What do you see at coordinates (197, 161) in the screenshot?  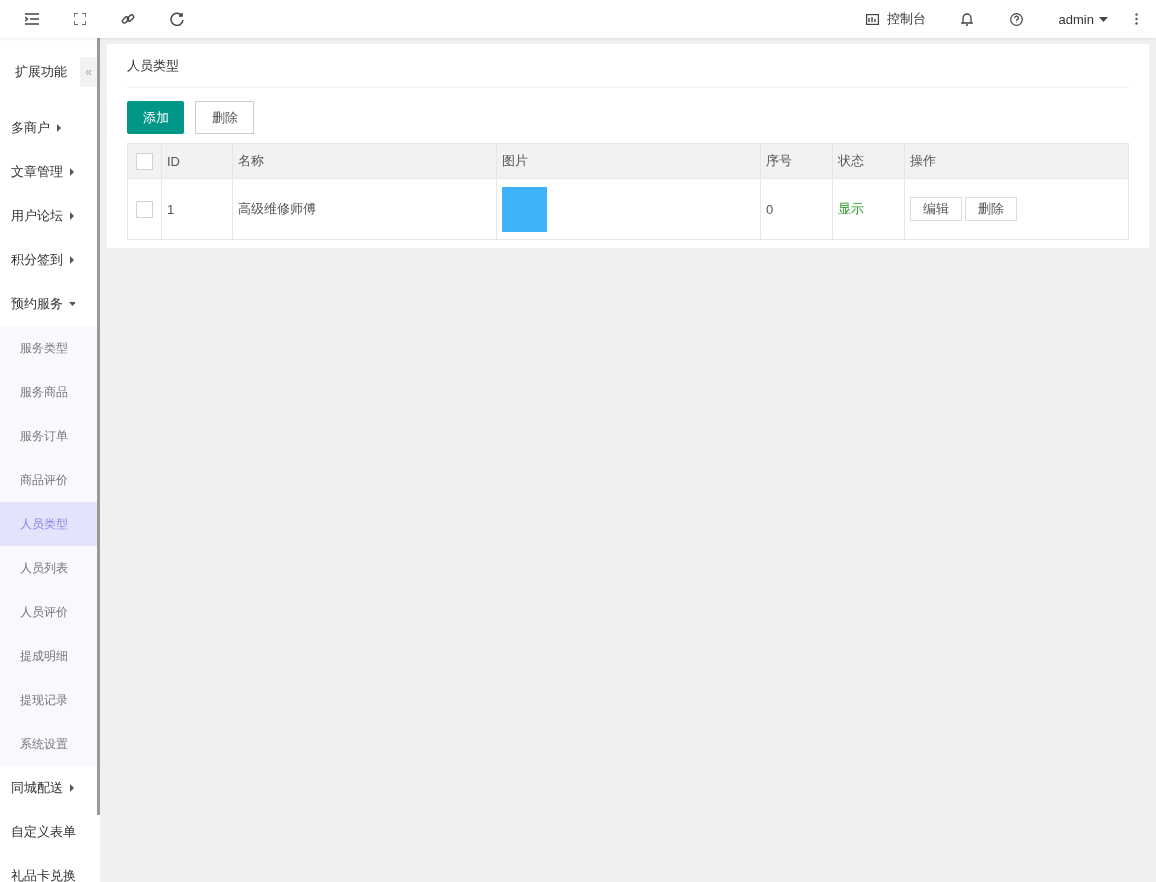 I see `column-header: ID` at bounding box center [197, 161].